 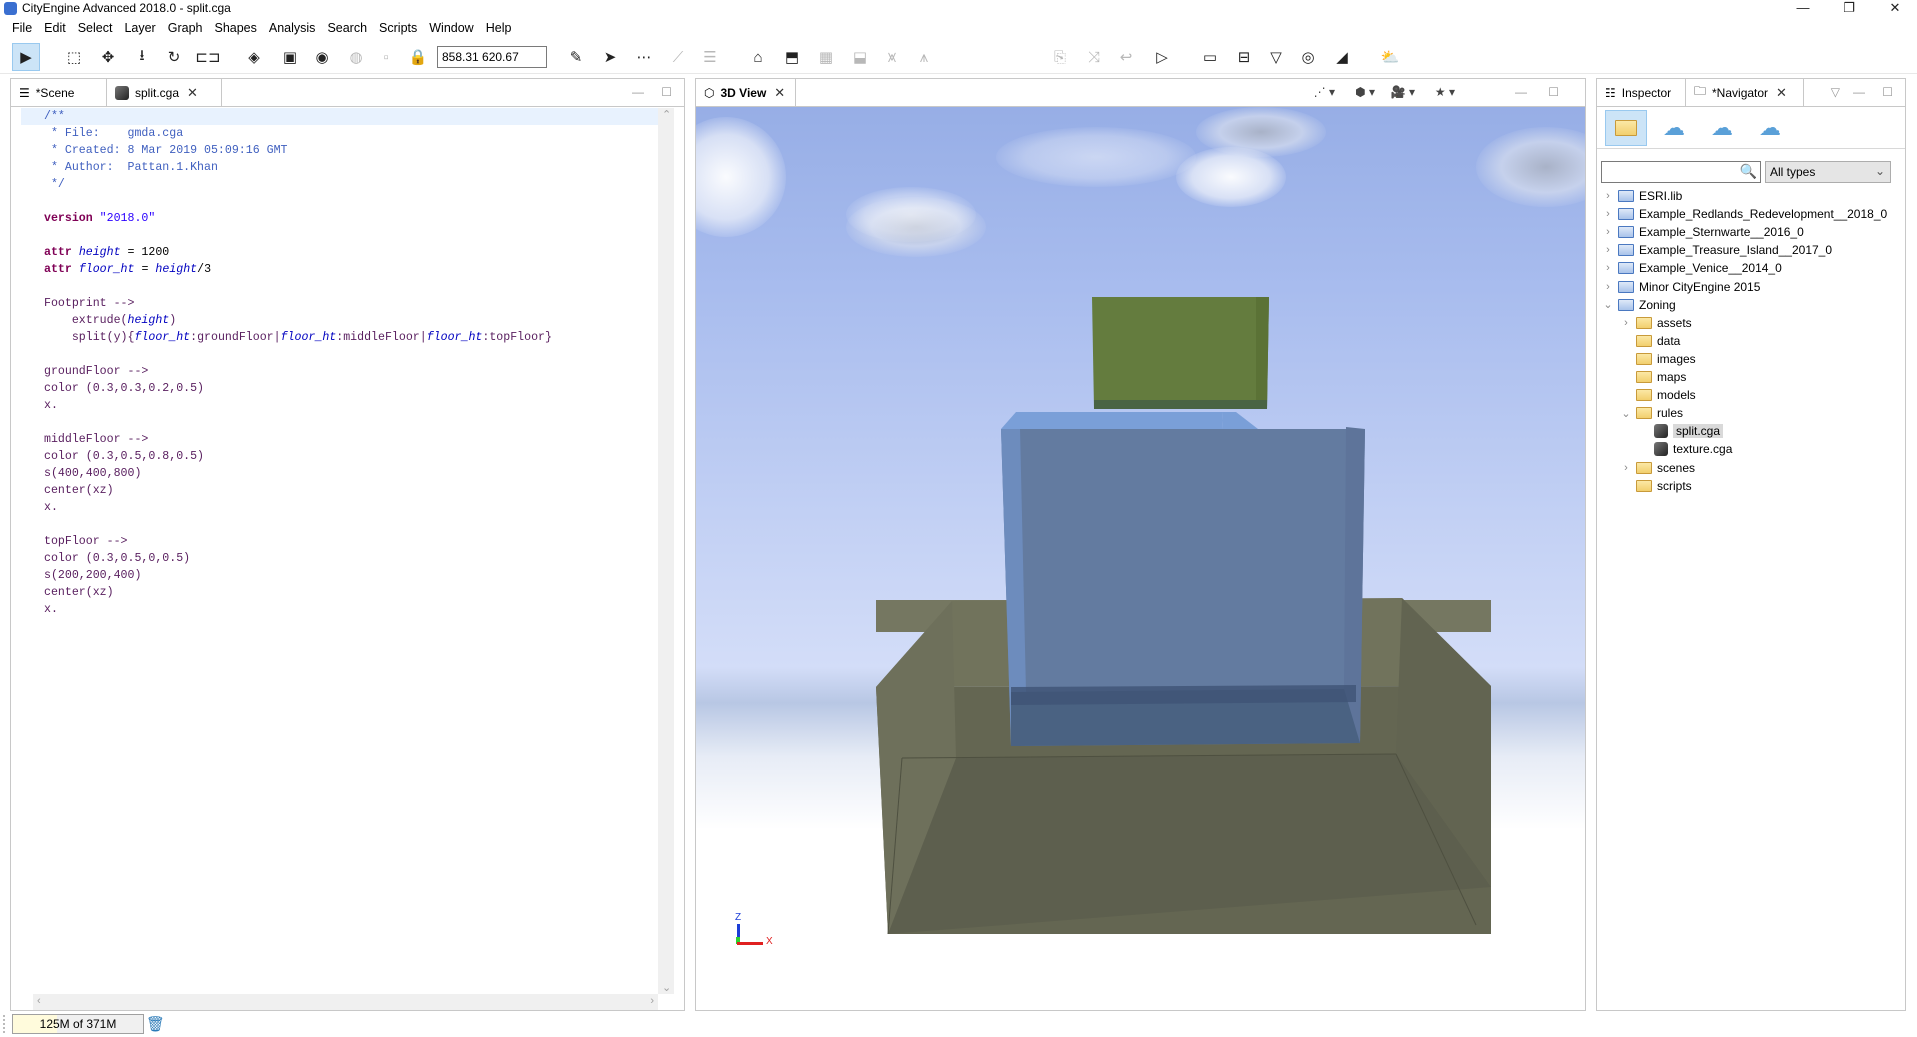 What do you see at coordinates (1650, 341) in the screenshot?
I see `tree-item: data` at bounding box center [1650, 341].